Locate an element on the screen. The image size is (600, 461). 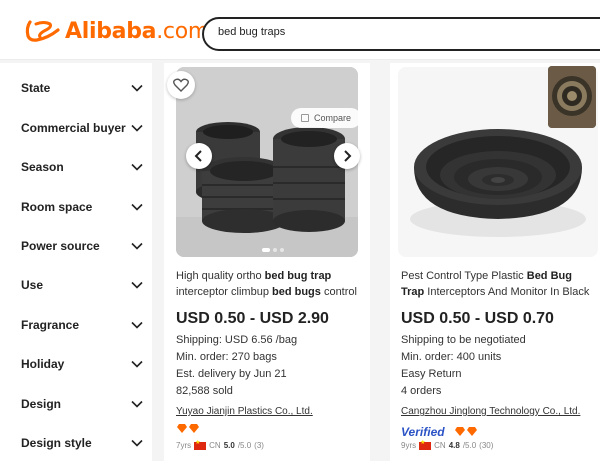
filter-fragrance: Fragrance is located at coordinates (82, 325).